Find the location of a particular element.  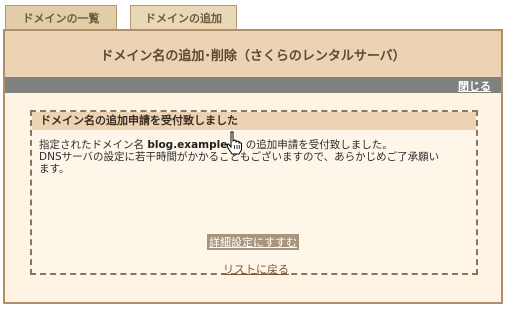

close-link: 閉じる is located at coordinates (474, 86).